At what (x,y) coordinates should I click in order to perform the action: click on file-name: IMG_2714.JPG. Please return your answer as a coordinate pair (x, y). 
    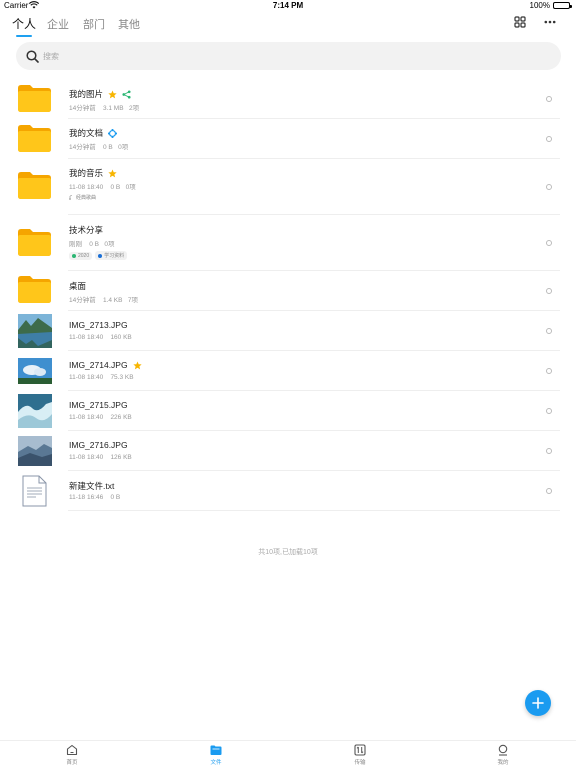
    Looking at the image, I should click on (98, 365).